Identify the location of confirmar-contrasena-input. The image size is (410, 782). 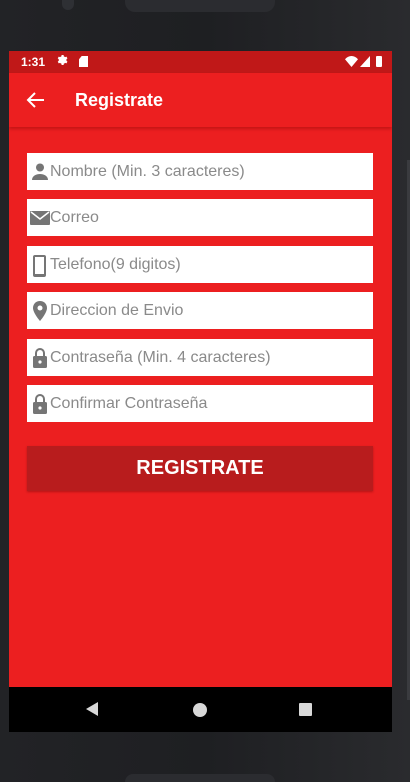
(209, 403).